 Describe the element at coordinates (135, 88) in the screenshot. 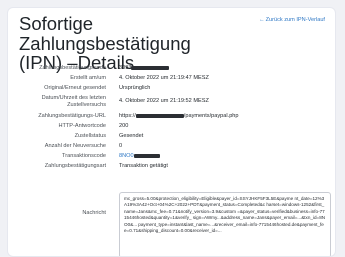

I see `detail-value: Ursprünglich` at that location.